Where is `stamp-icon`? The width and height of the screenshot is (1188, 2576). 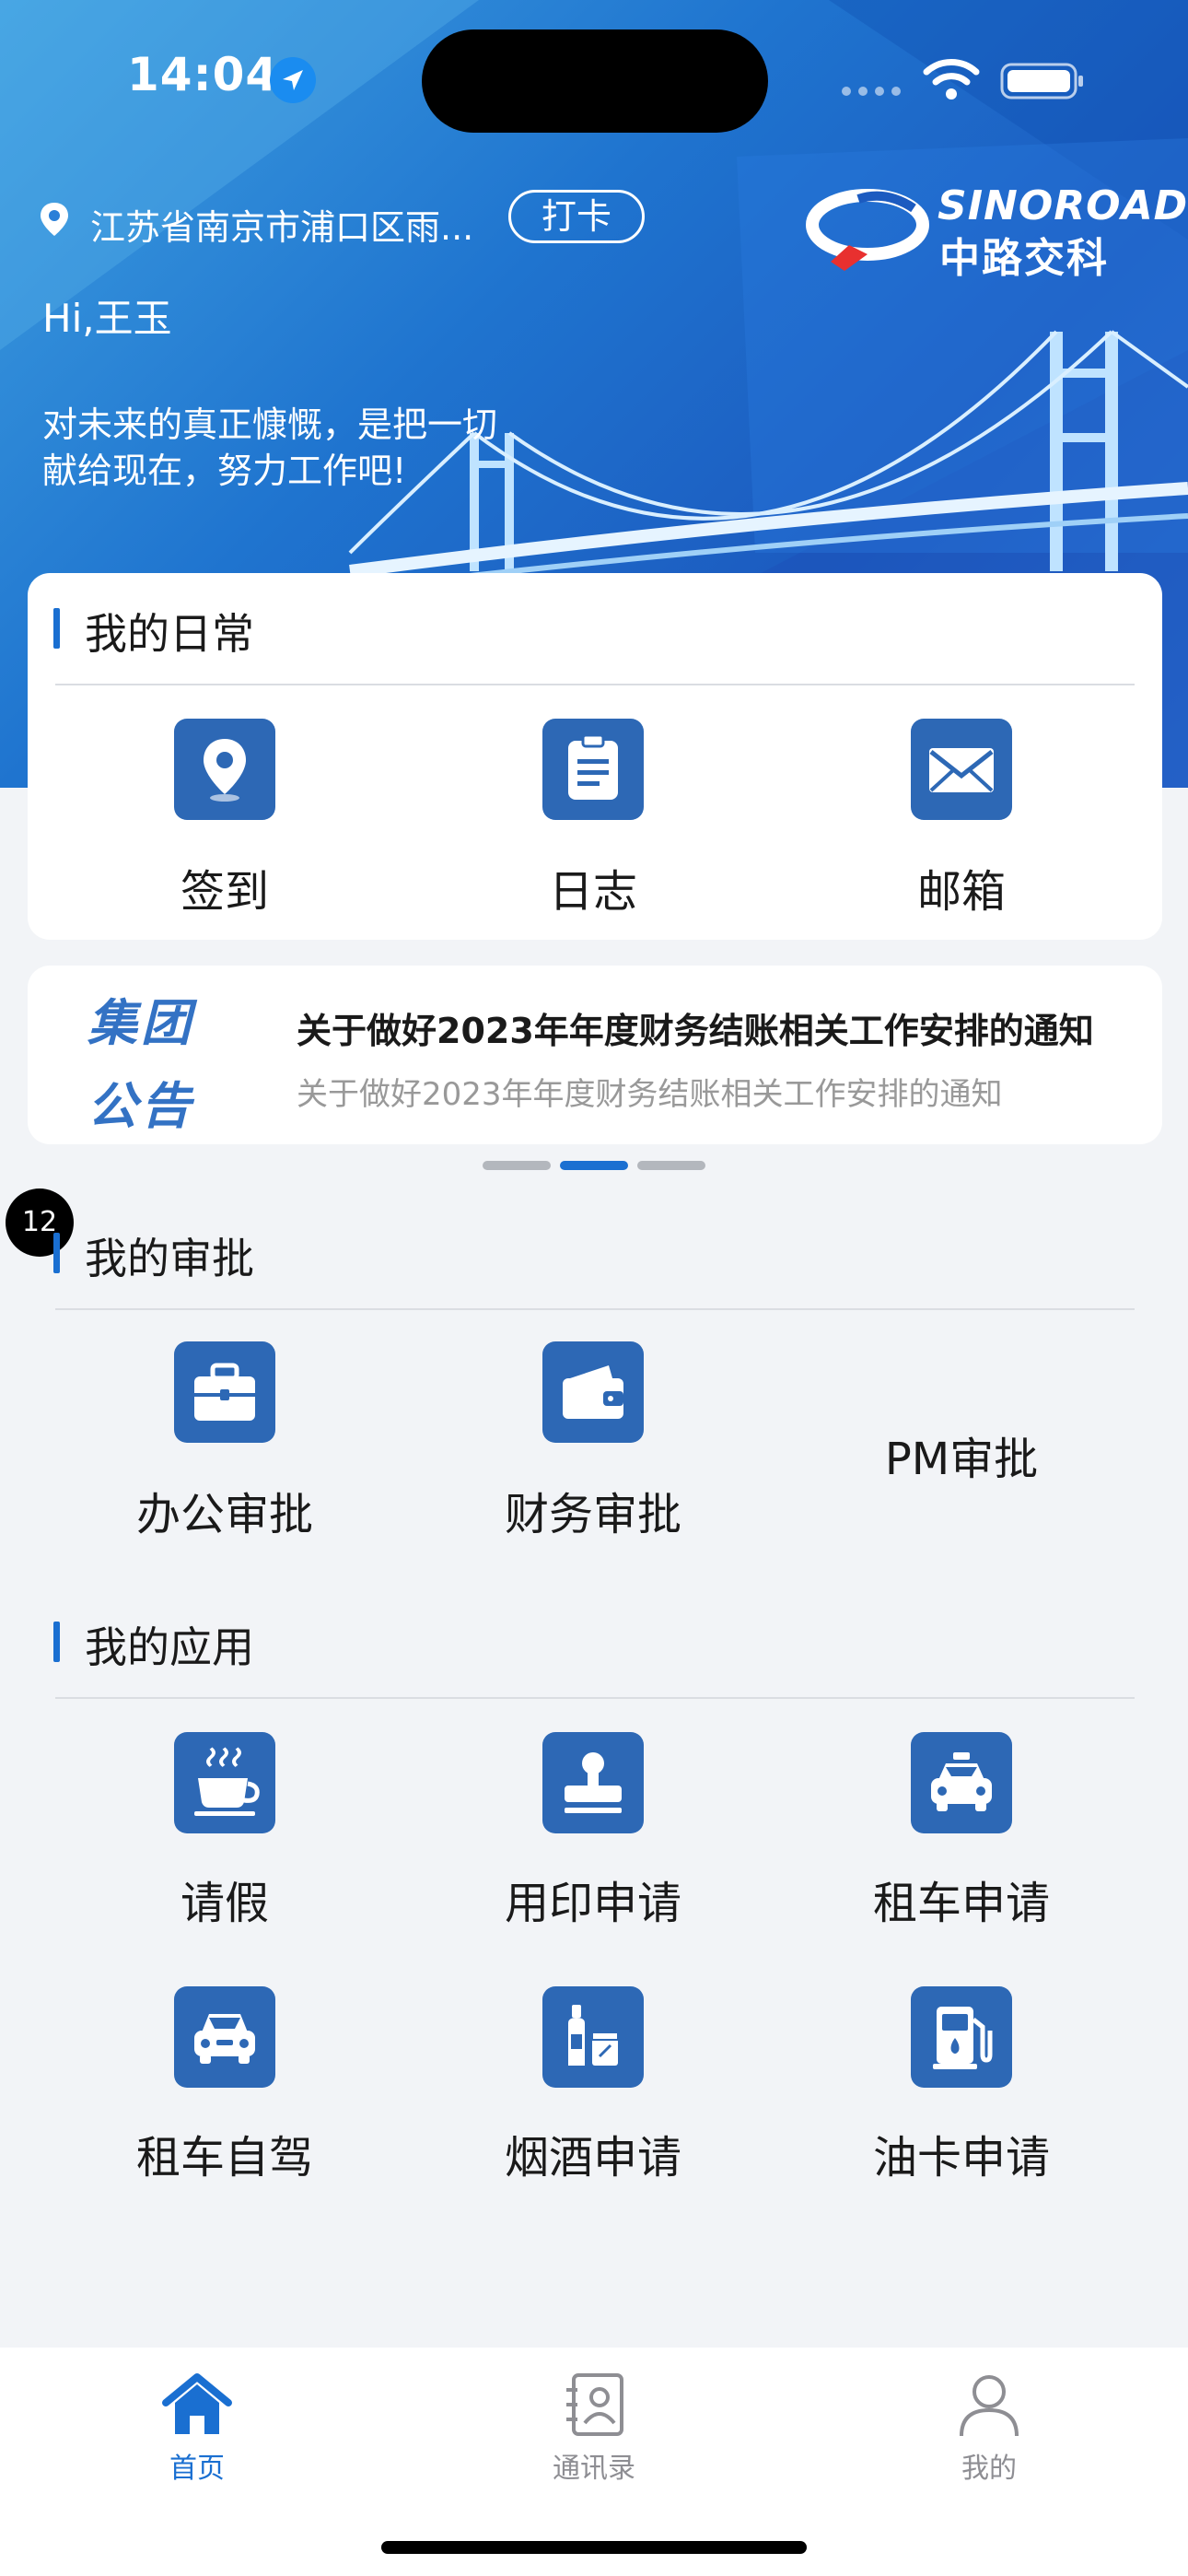
stamp-icon is located at coordinates (593, 1782).